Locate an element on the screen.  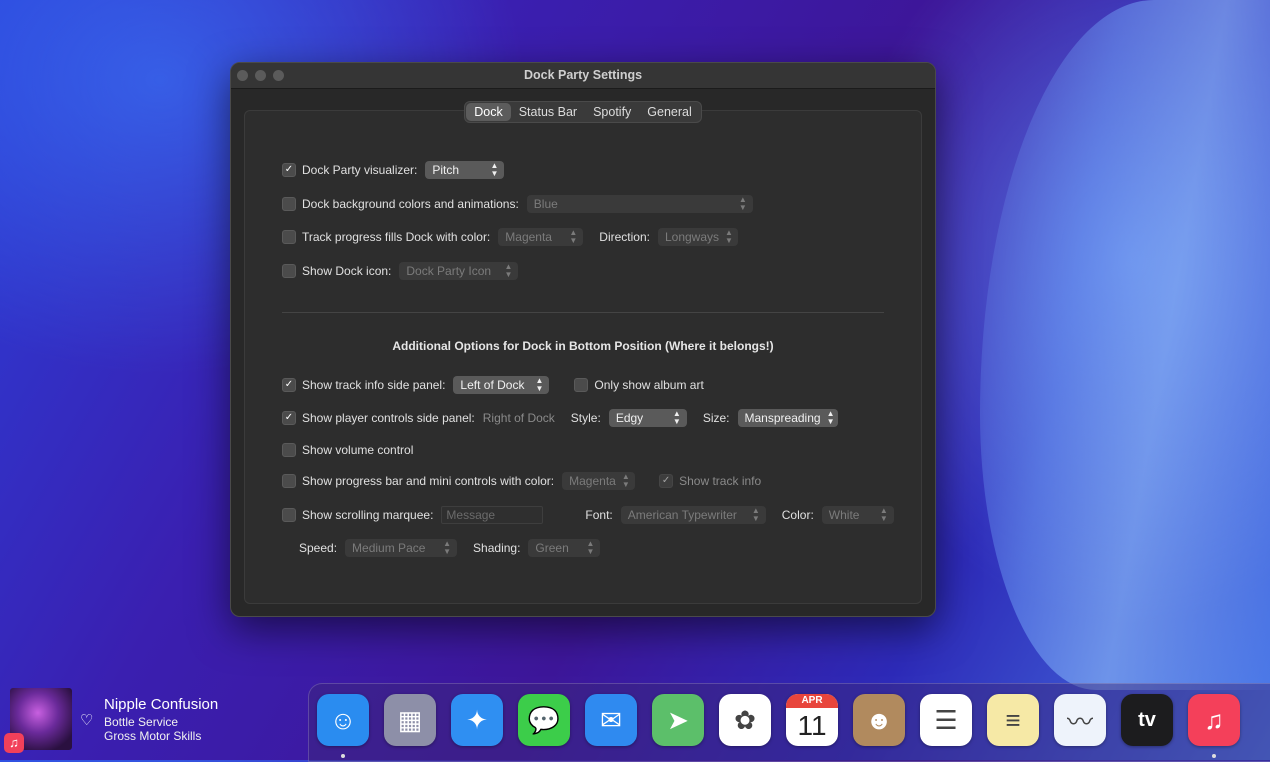
visualizer-label: Dock Party visualizer: is located at coordinates (360, 170).